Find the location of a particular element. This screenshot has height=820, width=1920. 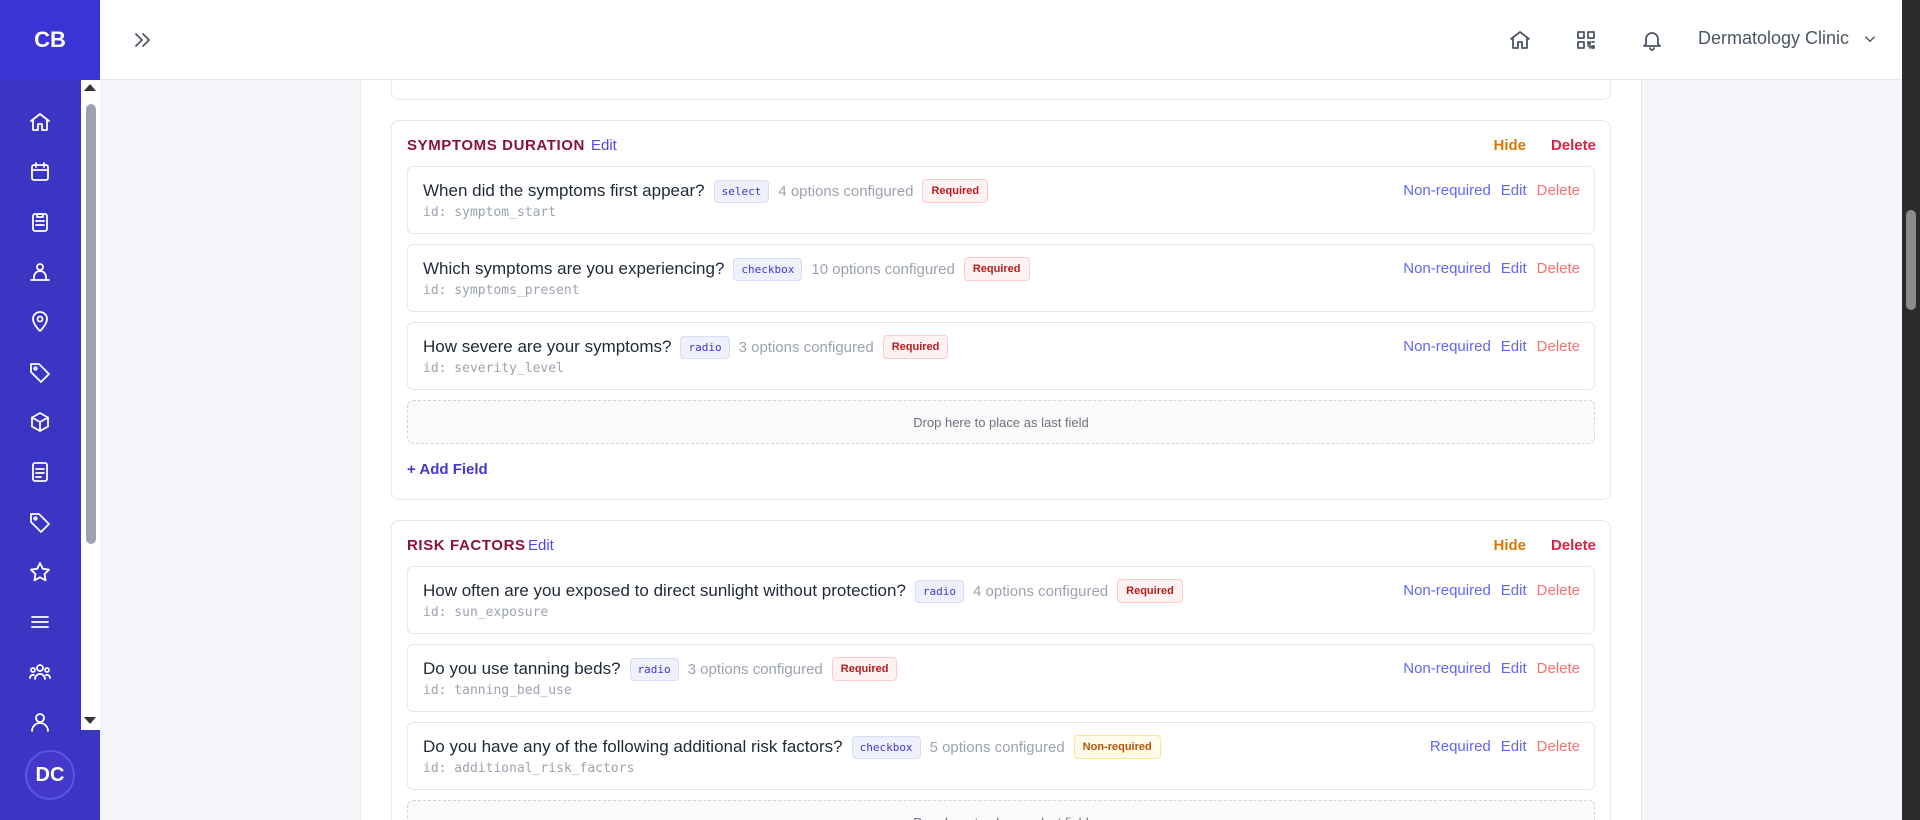

scroll-down-arrow-icon is located at coordinates (90, 720).